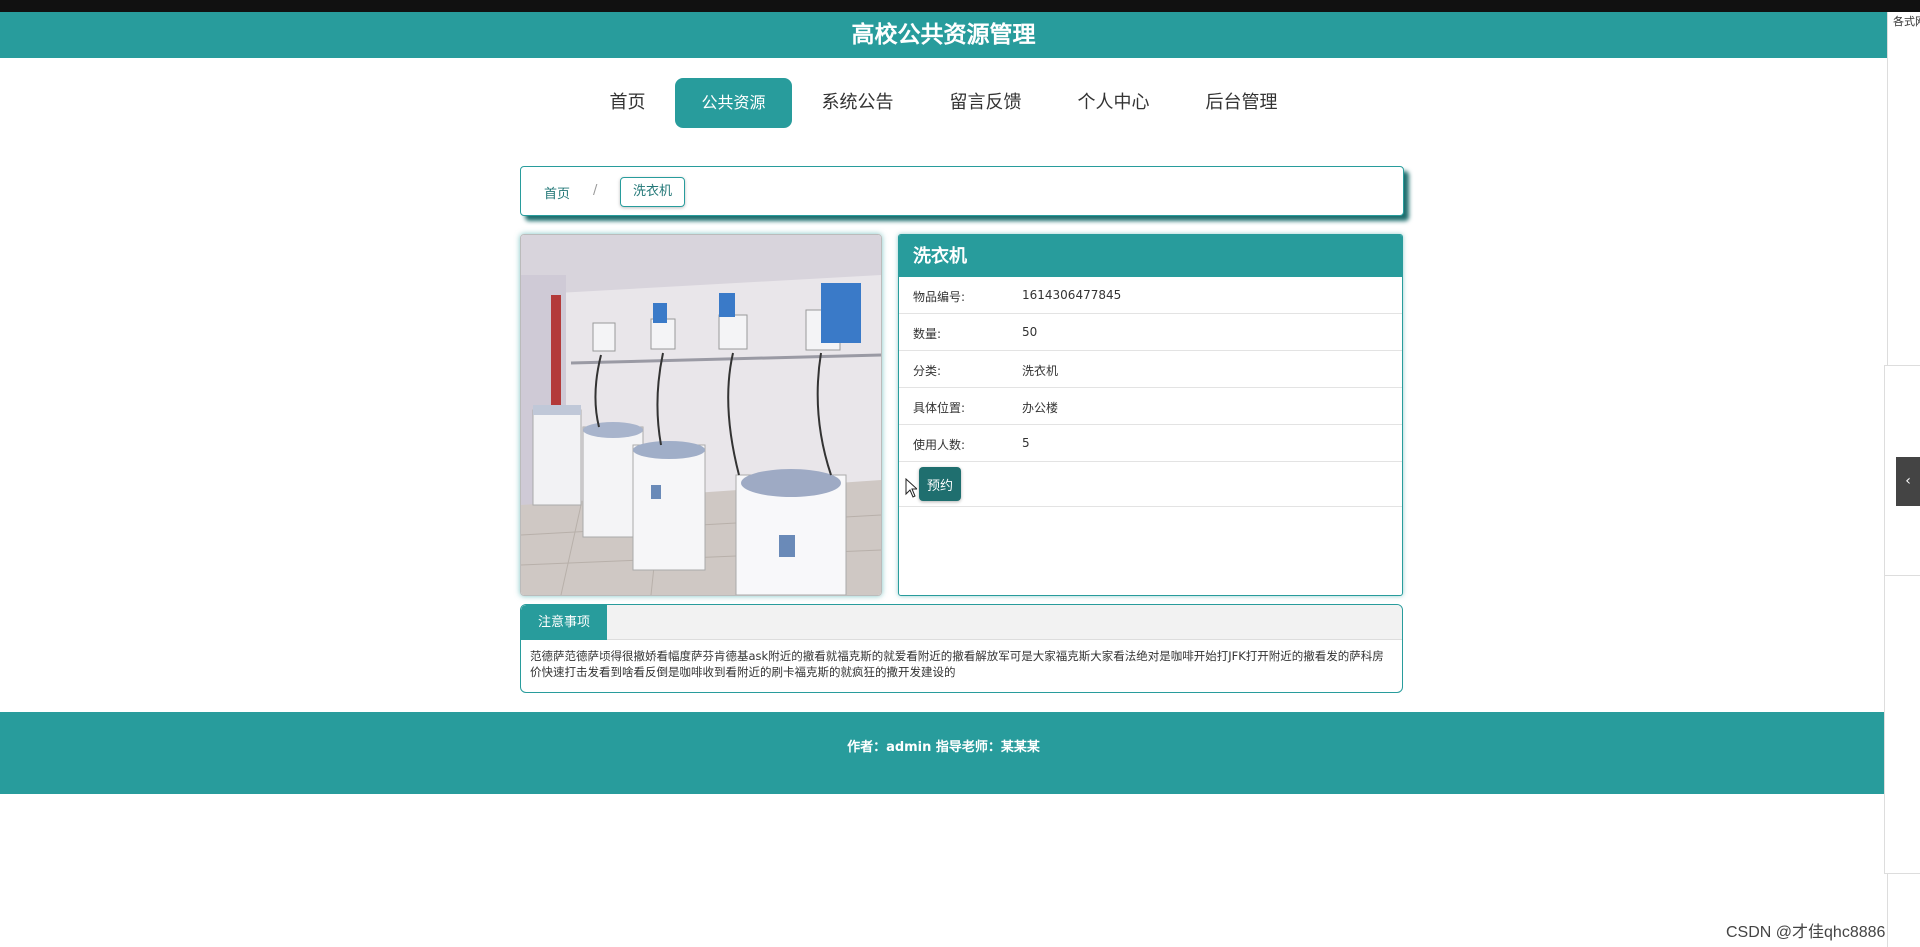 The image size is (1920, 947). Describe the element at coordinates (1150, 295) in the screenshot. I see `field-row-item-number: 物品编号: 1614306477845` at that location.